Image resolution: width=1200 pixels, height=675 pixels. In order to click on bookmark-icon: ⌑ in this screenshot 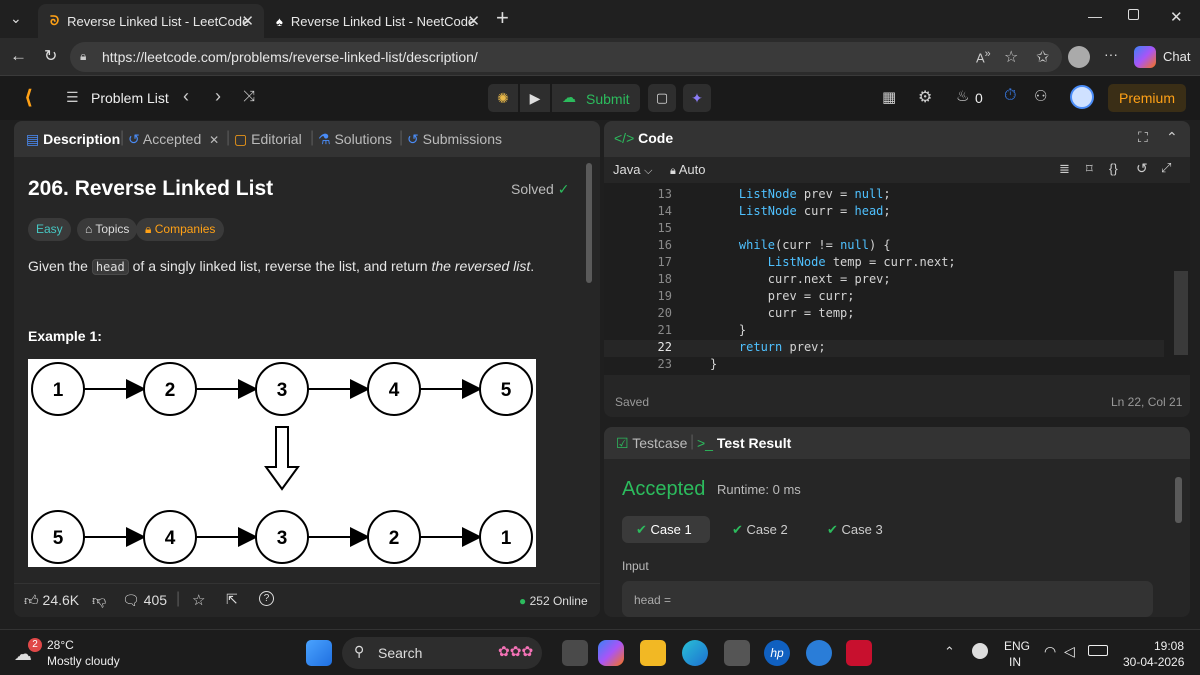, I will do `click(1089, 169)`.